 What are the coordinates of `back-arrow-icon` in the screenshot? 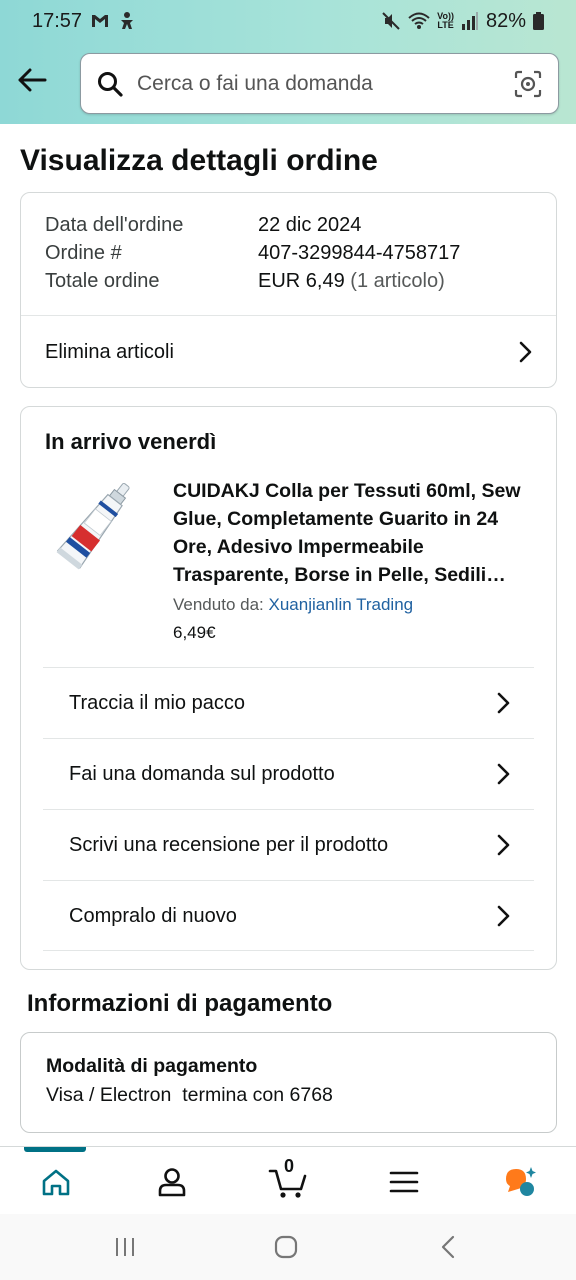 It's located at (32, 80).